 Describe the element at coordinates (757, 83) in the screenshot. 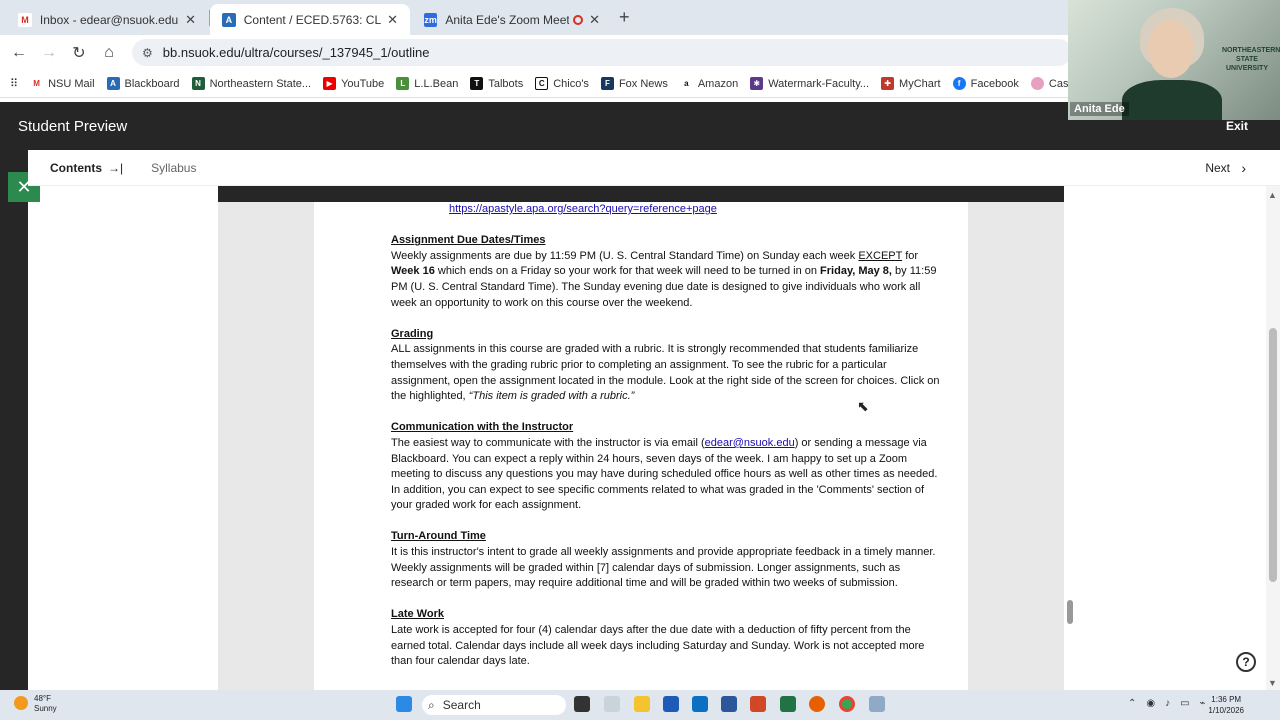

I see `watermark-icon: ✱` at that location.